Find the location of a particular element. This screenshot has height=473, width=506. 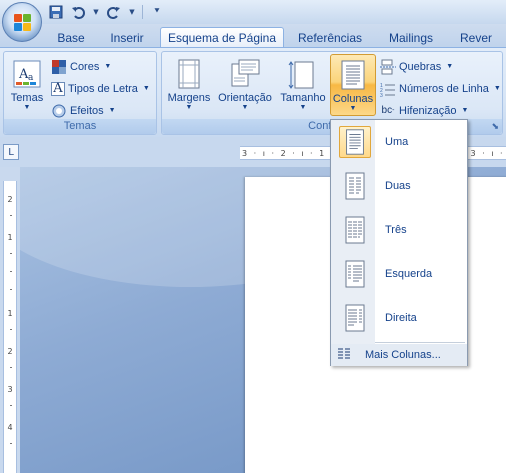

menu-item-duas: Duas is located at coordinates (399, 186).